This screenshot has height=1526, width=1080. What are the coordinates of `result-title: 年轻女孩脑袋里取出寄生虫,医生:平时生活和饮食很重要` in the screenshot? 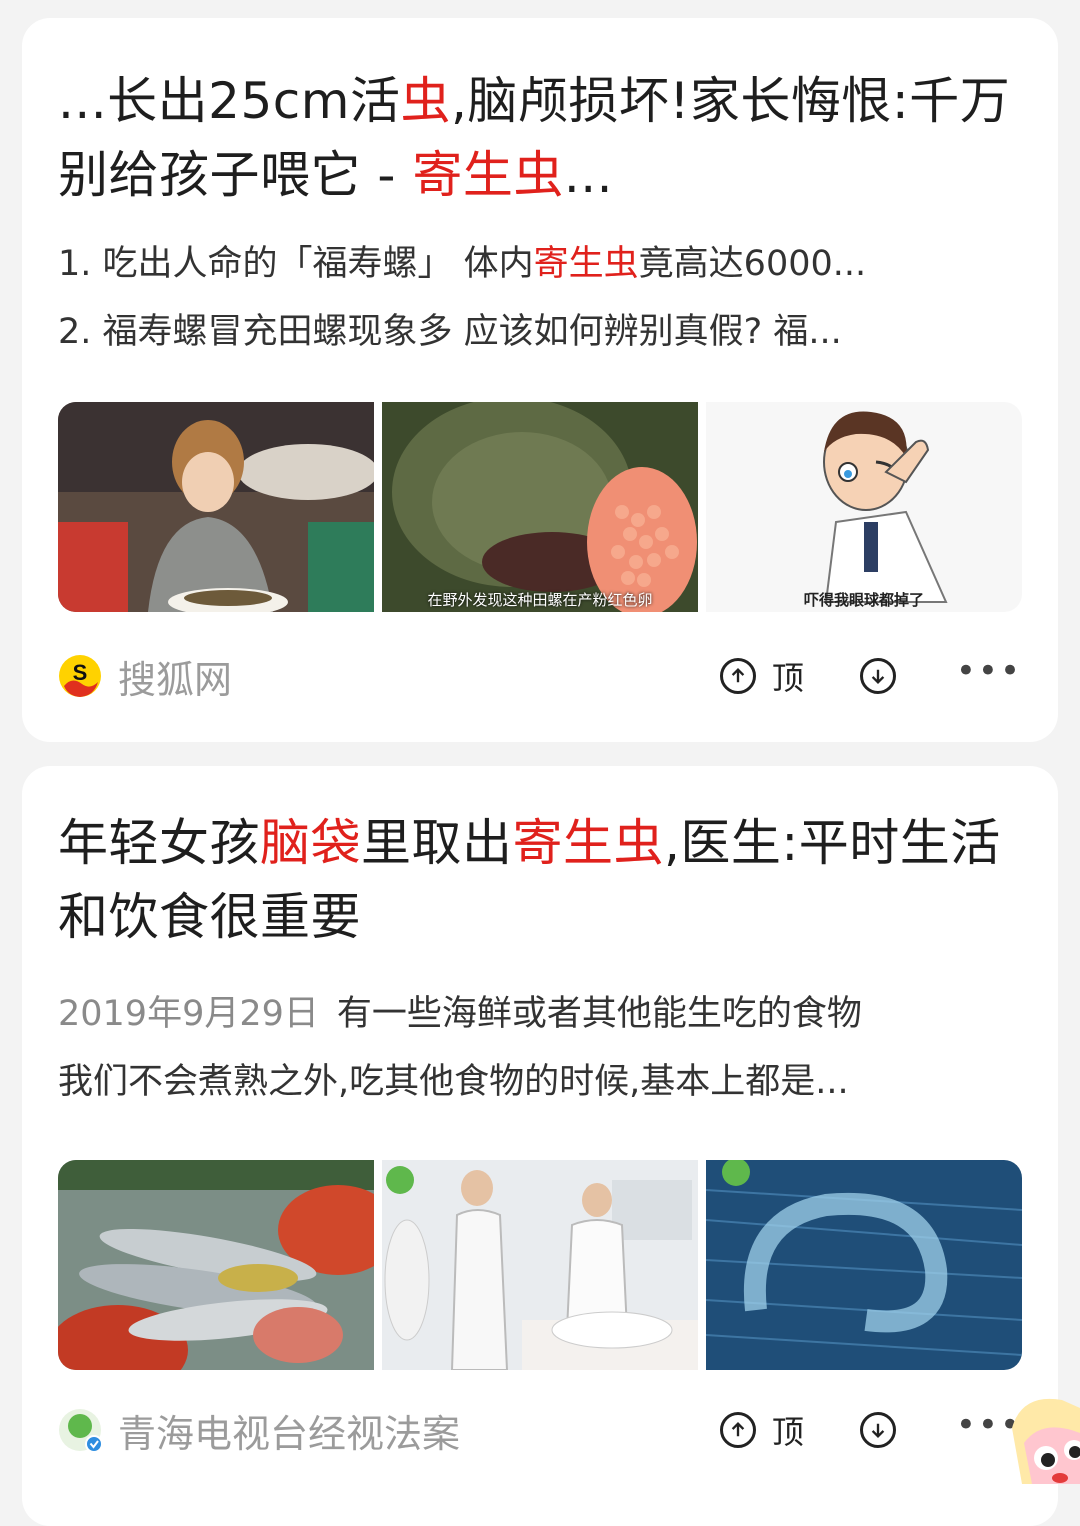 It's located at (540, 860).